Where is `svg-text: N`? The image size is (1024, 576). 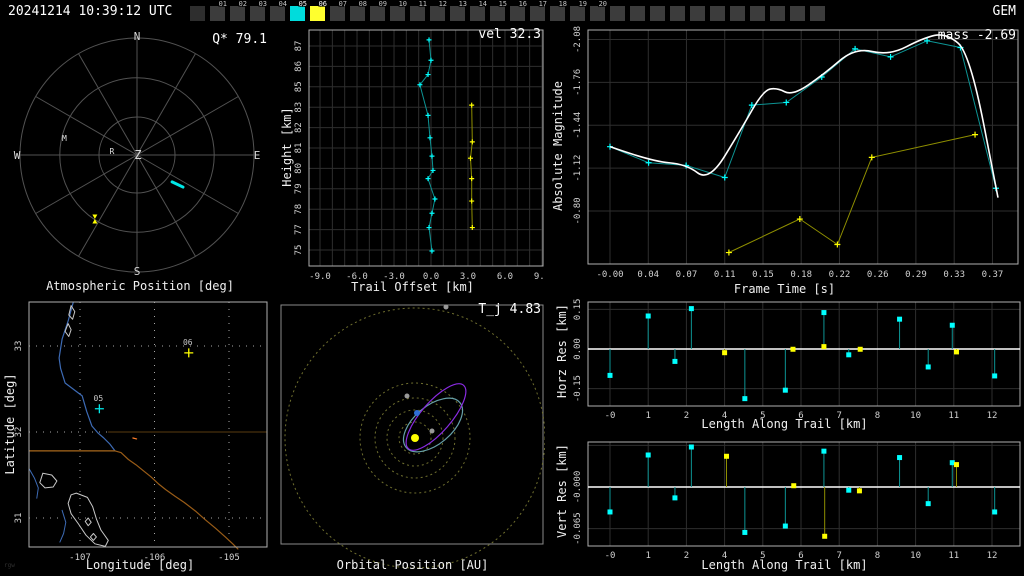 svg-text: N is located at coordinates (137, 36).